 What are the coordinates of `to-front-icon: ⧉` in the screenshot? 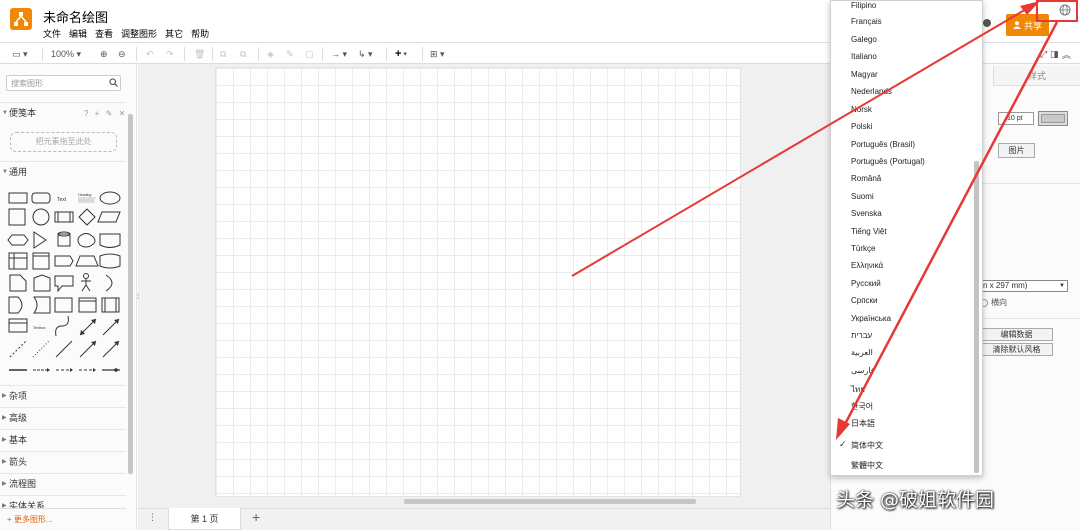 It's located at (223, 54).